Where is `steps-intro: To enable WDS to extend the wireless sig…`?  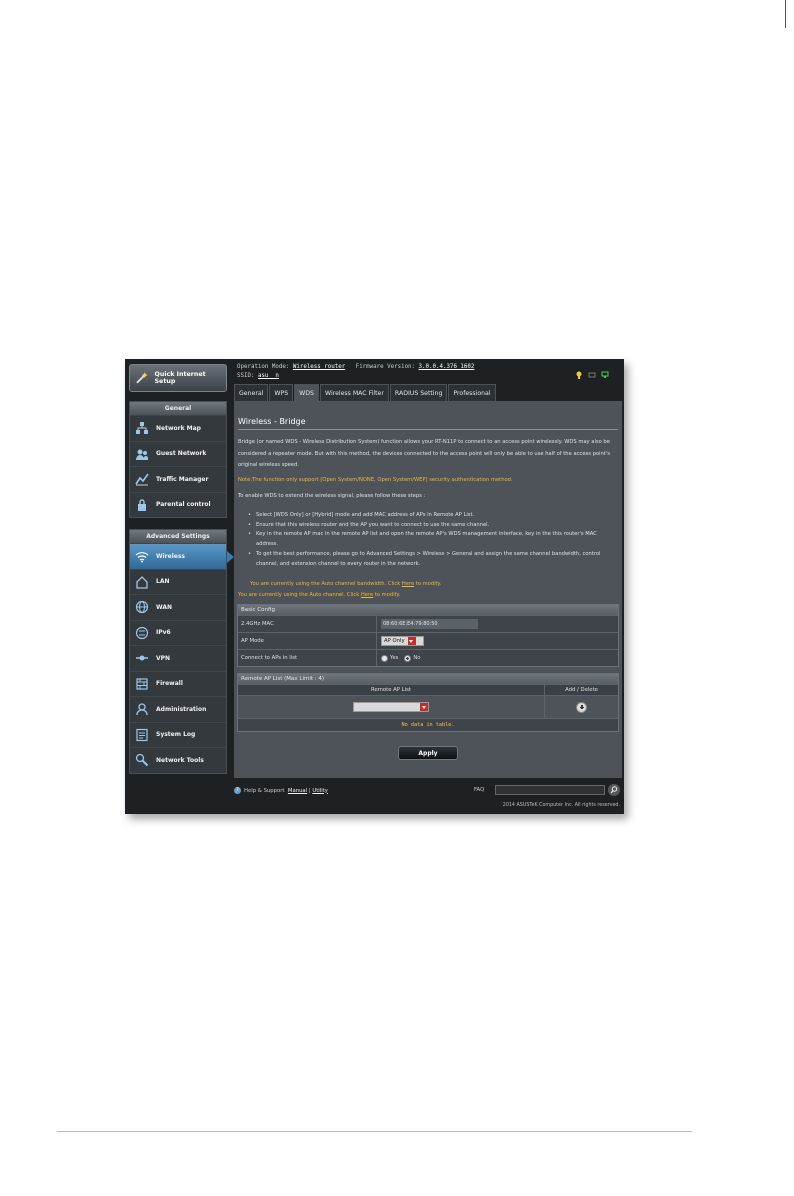
steps-intro: To enable WDS to extend the wireless sig… is located at coordinates (332, 496).